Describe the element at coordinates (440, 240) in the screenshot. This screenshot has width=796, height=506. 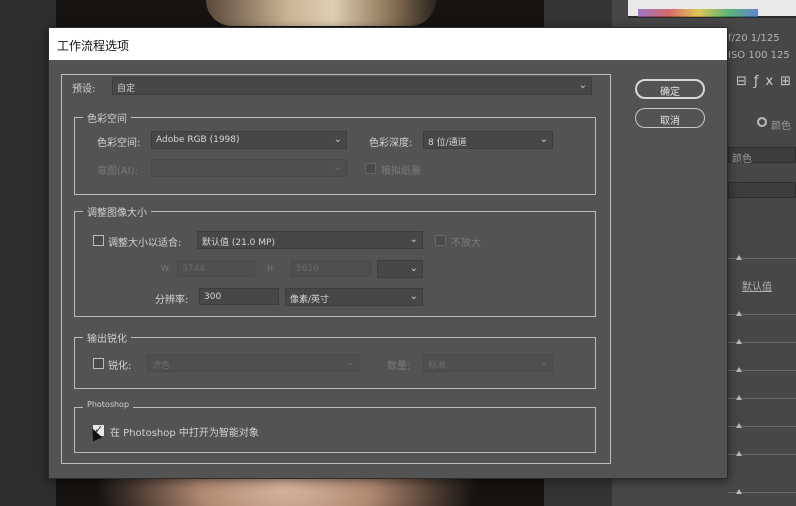
I see `dont-enlarge-checkbox` at that location.